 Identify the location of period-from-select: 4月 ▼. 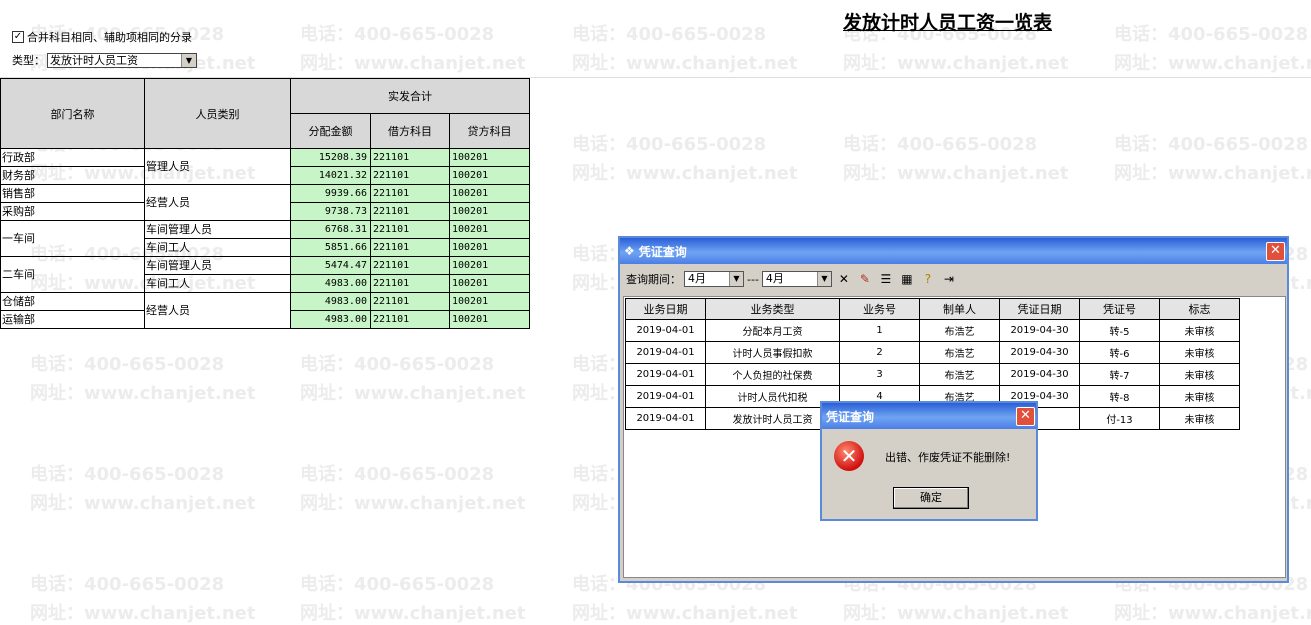
(714, 279).